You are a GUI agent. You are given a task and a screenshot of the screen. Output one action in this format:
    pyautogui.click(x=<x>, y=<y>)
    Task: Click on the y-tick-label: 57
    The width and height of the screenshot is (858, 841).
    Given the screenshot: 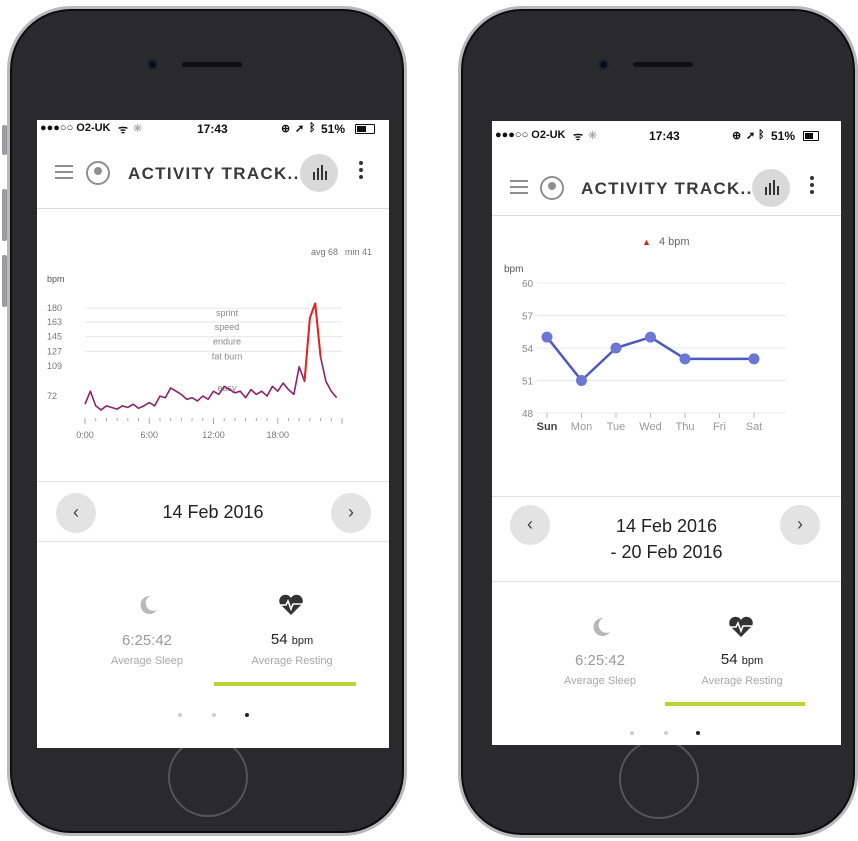 What is the action you would take?
    pyautogui.click(x=528, y=317)
    